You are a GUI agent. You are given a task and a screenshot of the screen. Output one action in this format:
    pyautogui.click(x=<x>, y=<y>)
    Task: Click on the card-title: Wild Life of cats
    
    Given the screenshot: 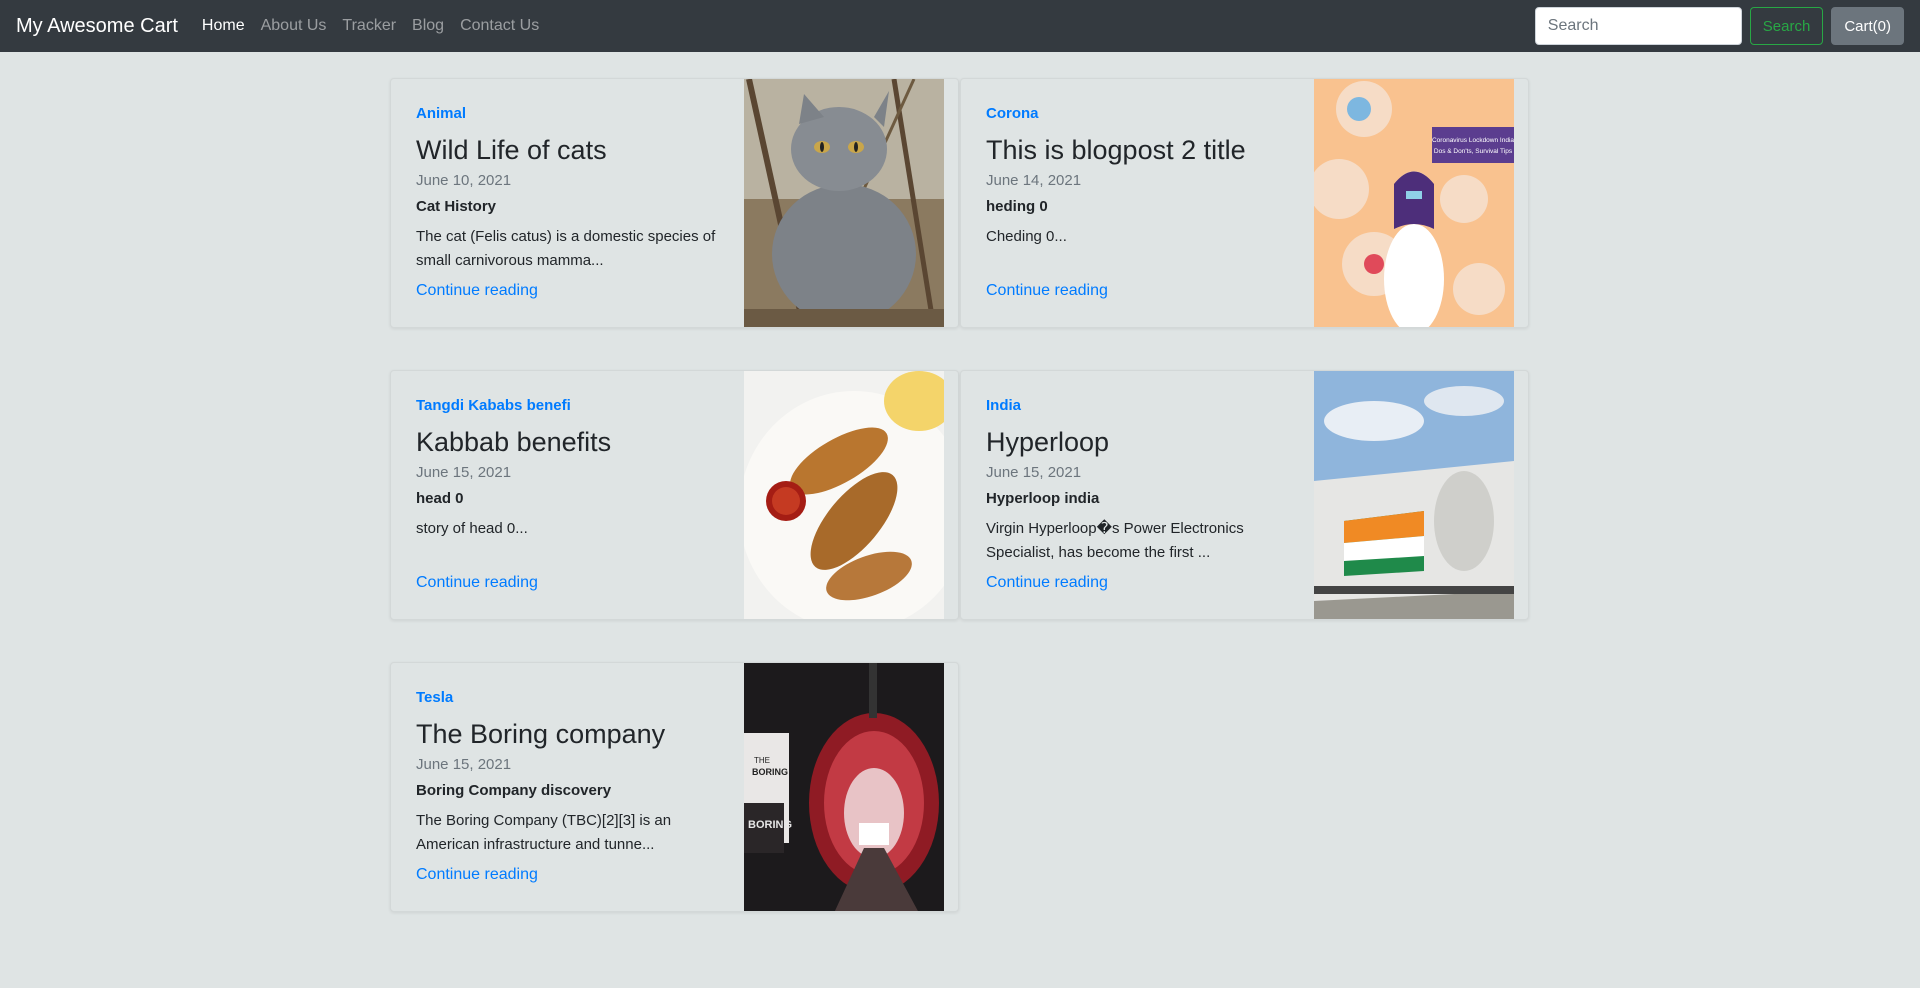 What is the action you would take?
    pyautogui.click(x=511, y=150)
    